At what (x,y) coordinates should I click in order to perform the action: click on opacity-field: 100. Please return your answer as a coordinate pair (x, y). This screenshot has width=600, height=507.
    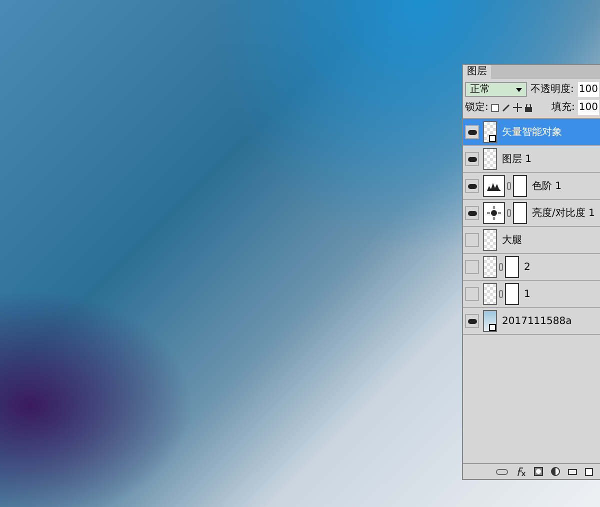
    Looking at the image, I should click on (588, 89).